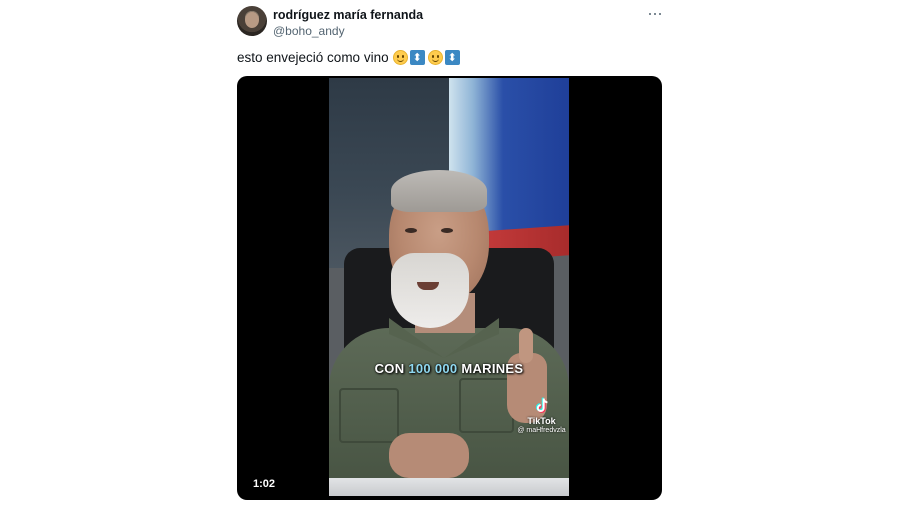  Describe the element at coordinates (541, 405) in the screenshot. I see `tiktok-logo-icon` at that location.